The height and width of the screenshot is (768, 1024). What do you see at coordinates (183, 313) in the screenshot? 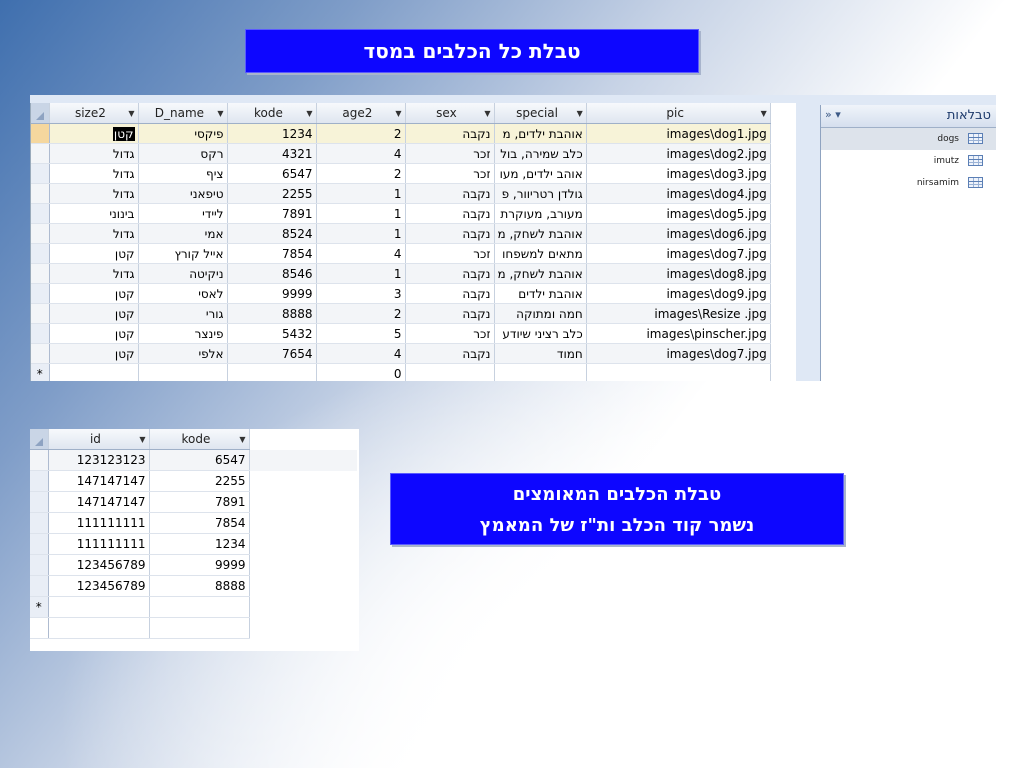
I see `table-cell: גורי` at bounding box center [183, 313].